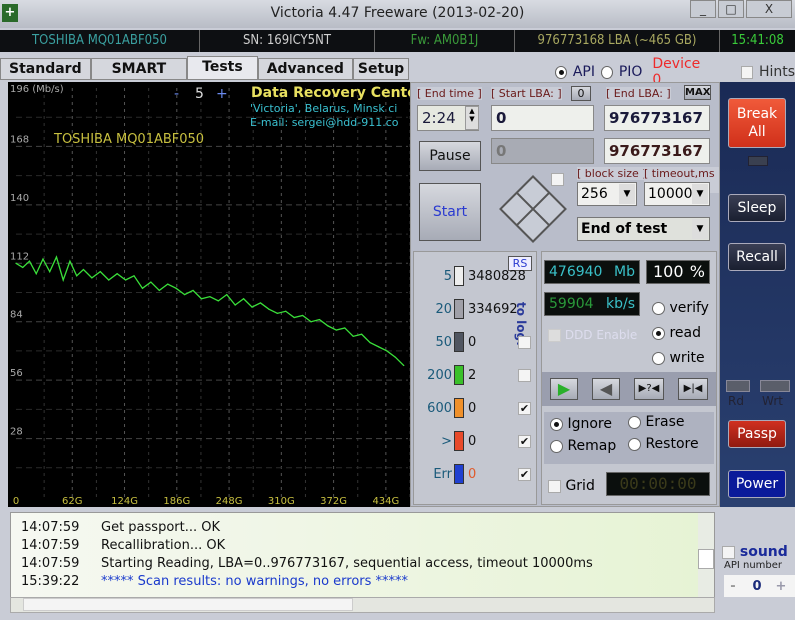  I want to click on recall-button: Recall, so click(757, 257).